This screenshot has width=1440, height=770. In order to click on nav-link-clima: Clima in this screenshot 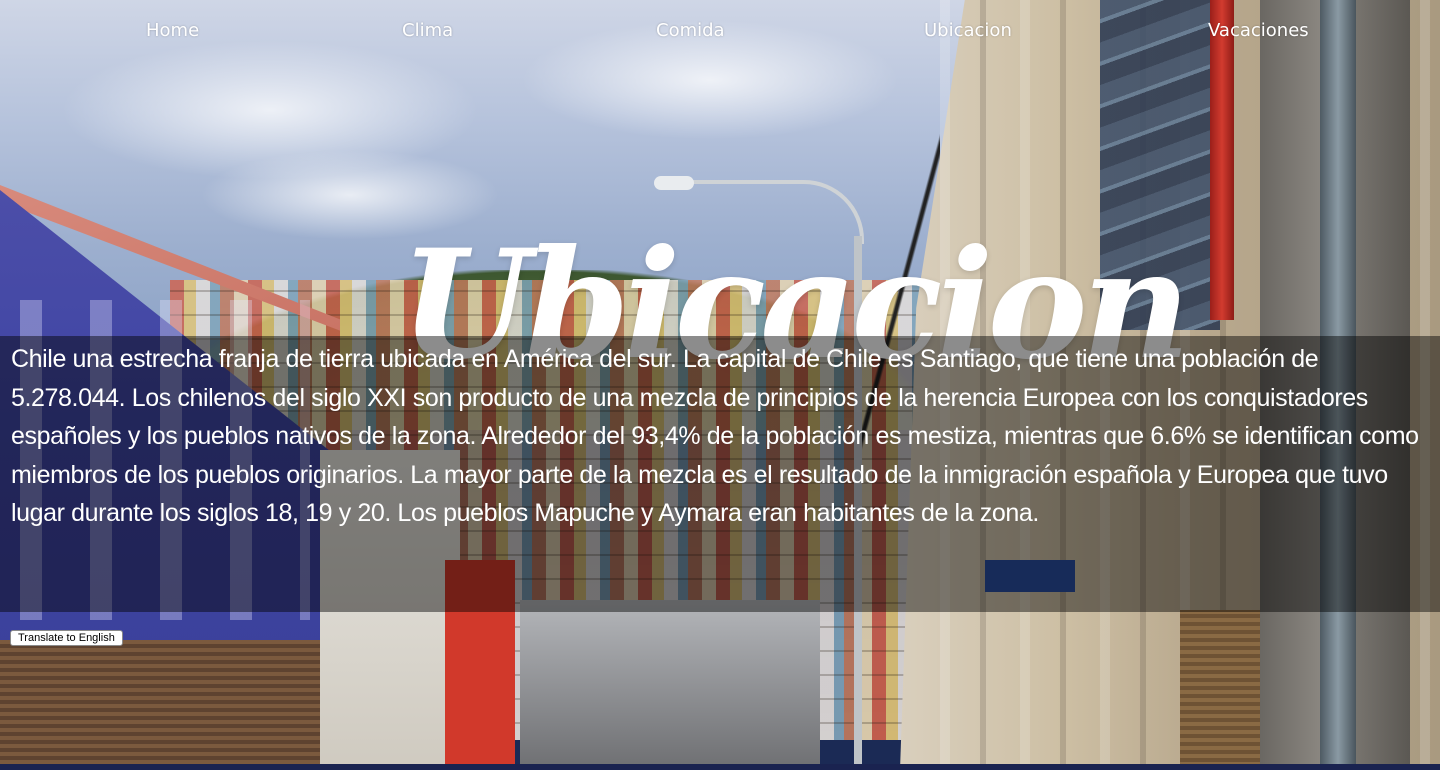, I will do `click(427, 30)`.